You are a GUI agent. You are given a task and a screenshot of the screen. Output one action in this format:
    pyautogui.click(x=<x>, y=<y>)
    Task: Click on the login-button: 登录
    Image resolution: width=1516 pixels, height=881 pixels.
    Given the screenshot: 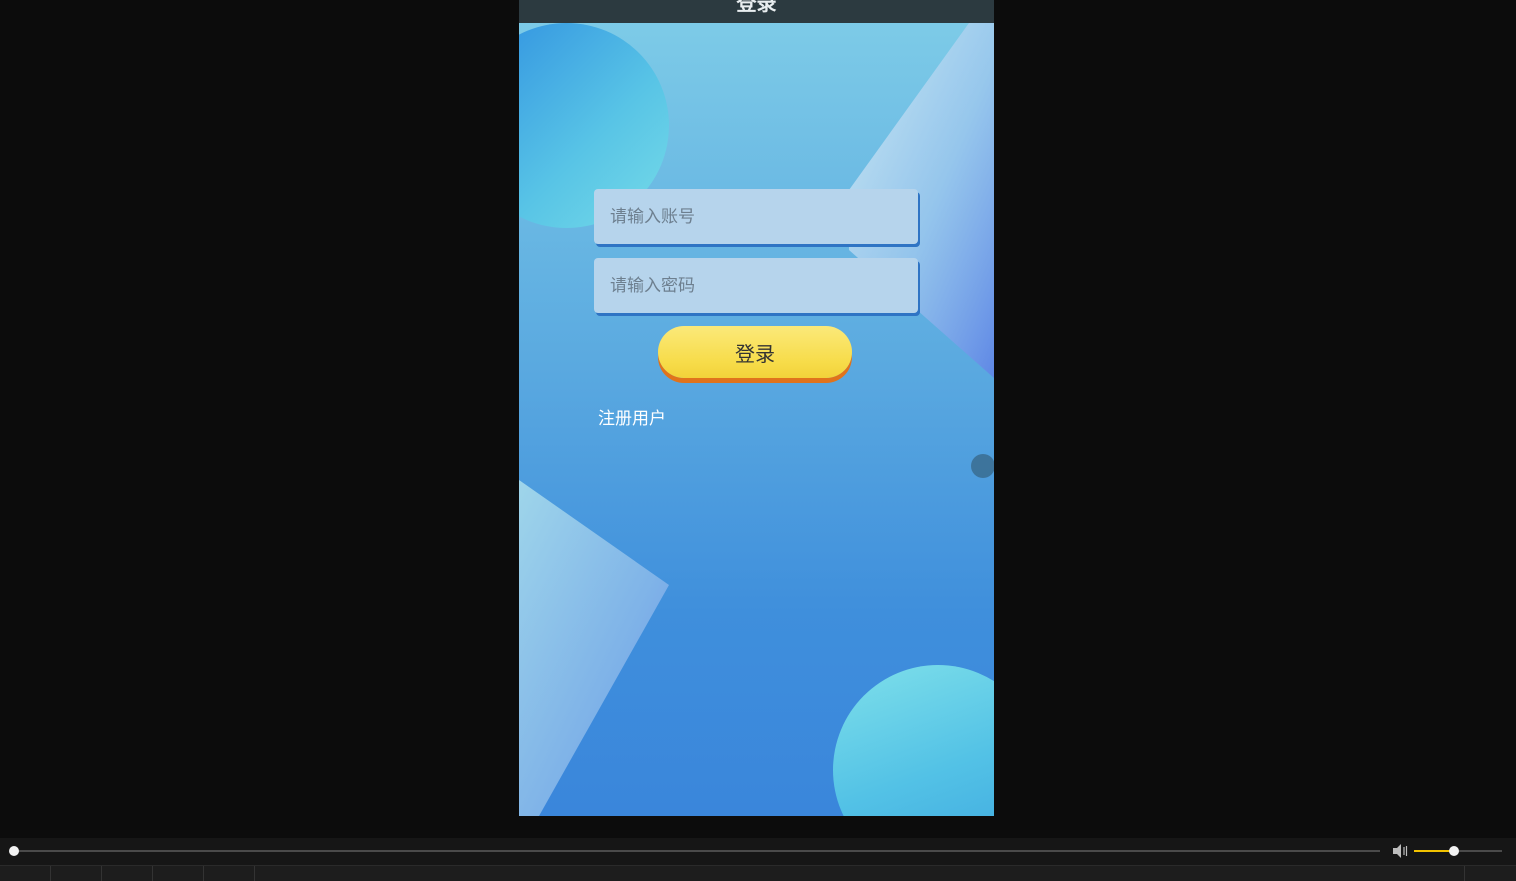 What is the action you would take?
    pyautogui.click(x=755, y=352)
    